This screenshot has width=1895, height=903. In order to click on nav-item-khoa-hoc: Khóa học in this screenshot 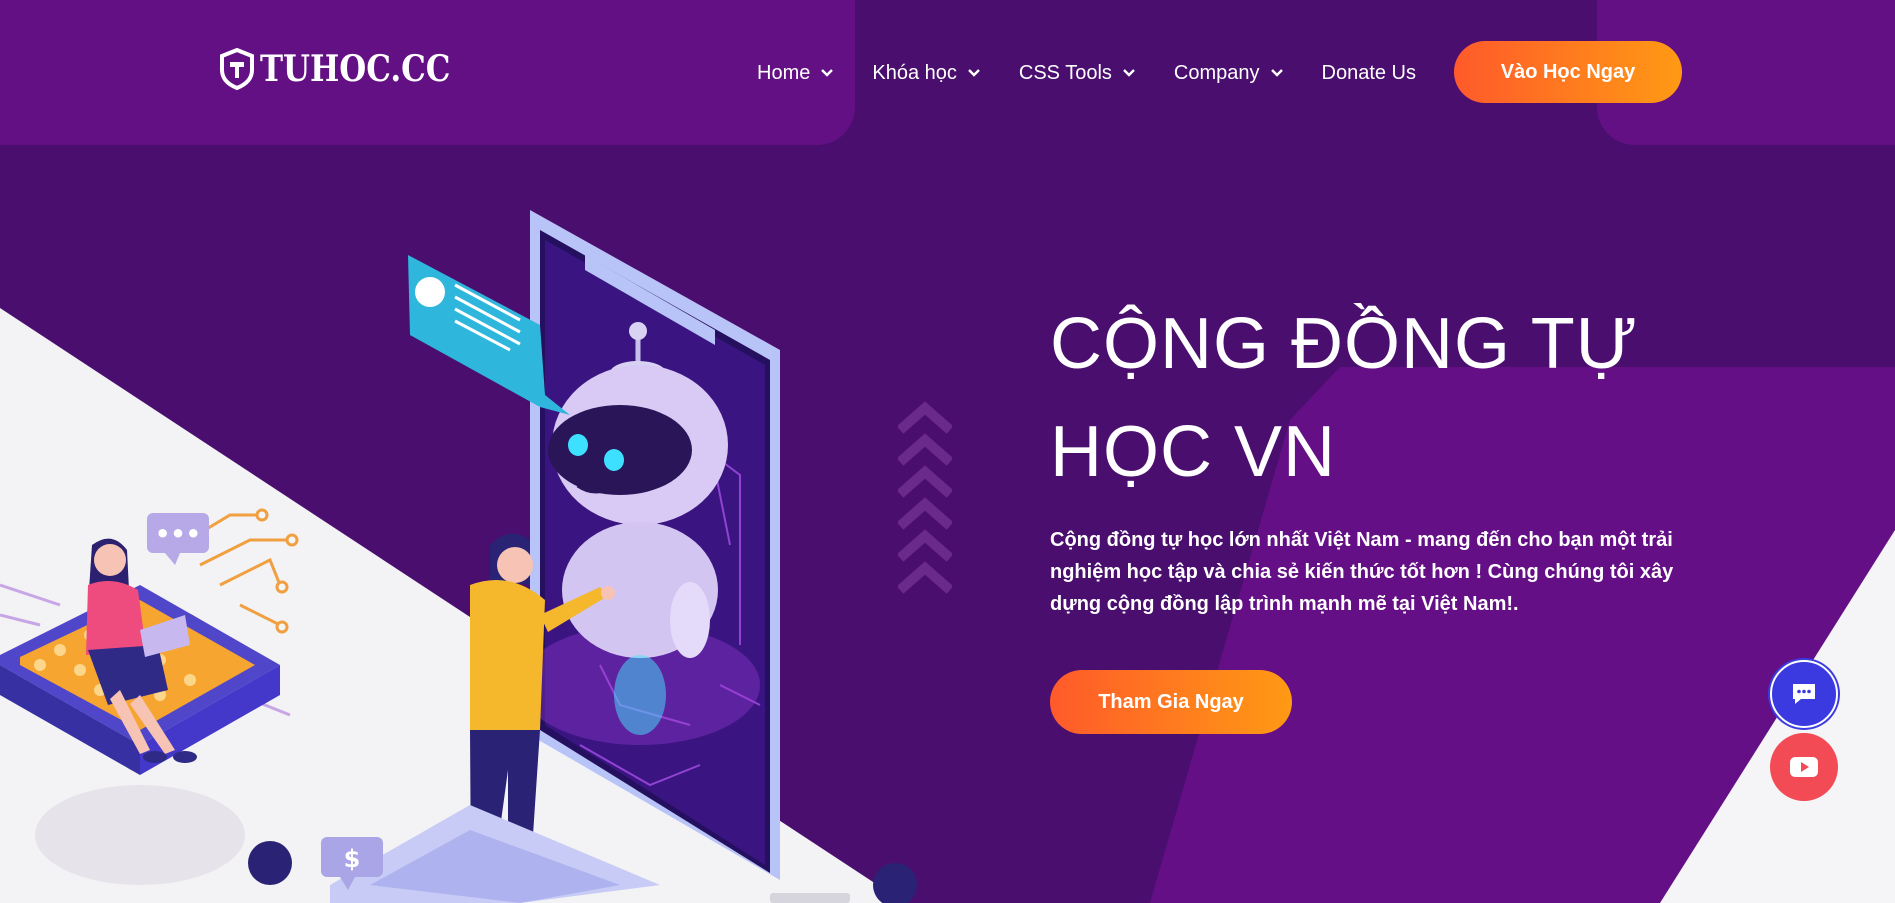, I will do `click(926, 73)`.